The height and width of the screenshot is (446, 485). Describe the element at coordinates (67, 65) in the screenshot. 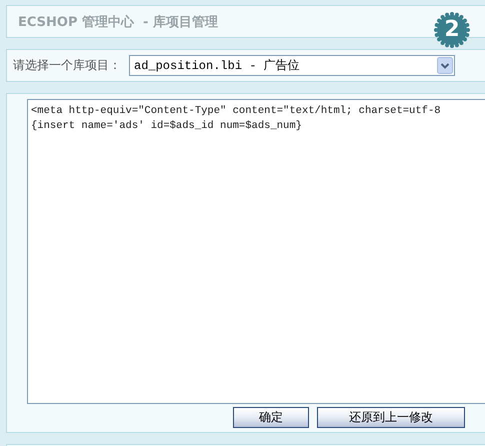

I see `select-label: 请选择一个库项目：` at that location.